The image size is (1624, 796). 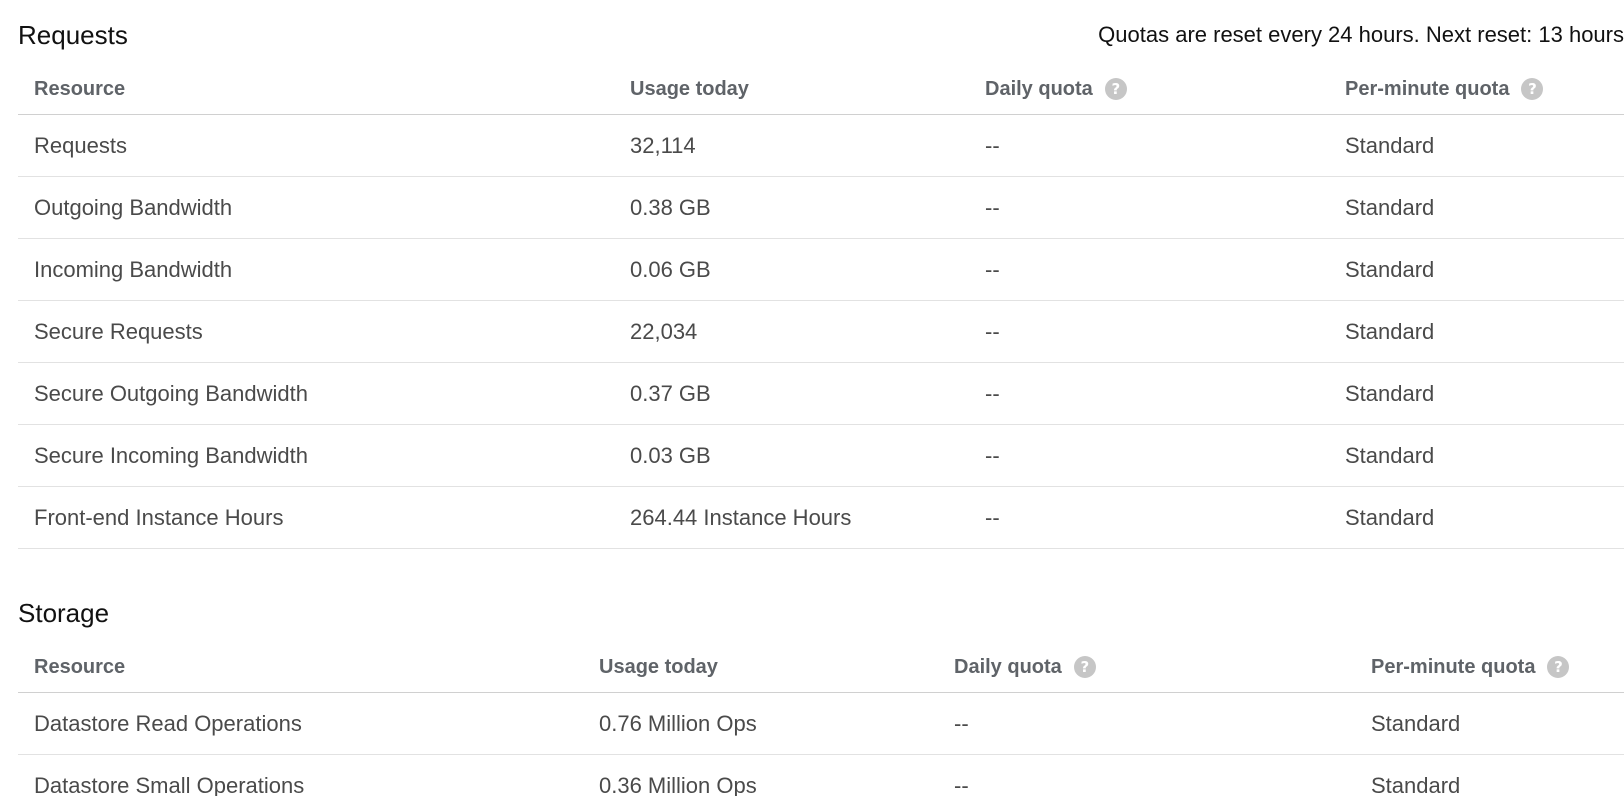 I want to click on table-row: Secure Requests 22,034 -- Standard, so click(x=821, y=331).